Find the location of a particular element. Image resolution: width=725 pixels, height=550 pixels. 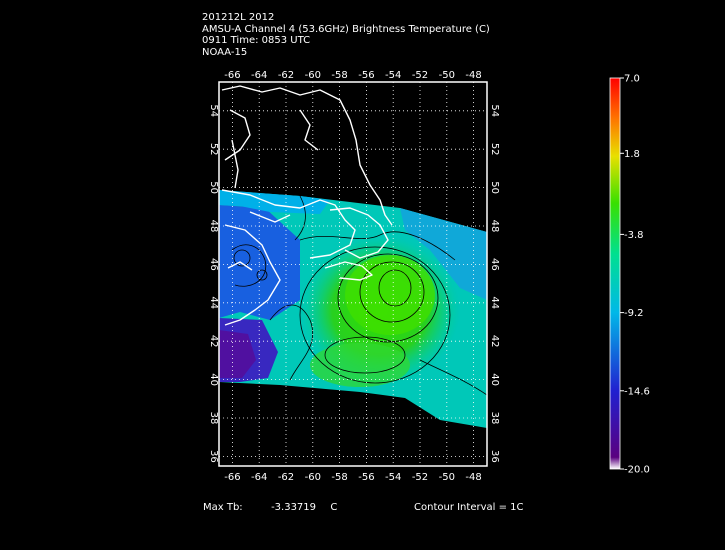

colorbar-tick-label: -14.6 is located at coordinates (637, 391).